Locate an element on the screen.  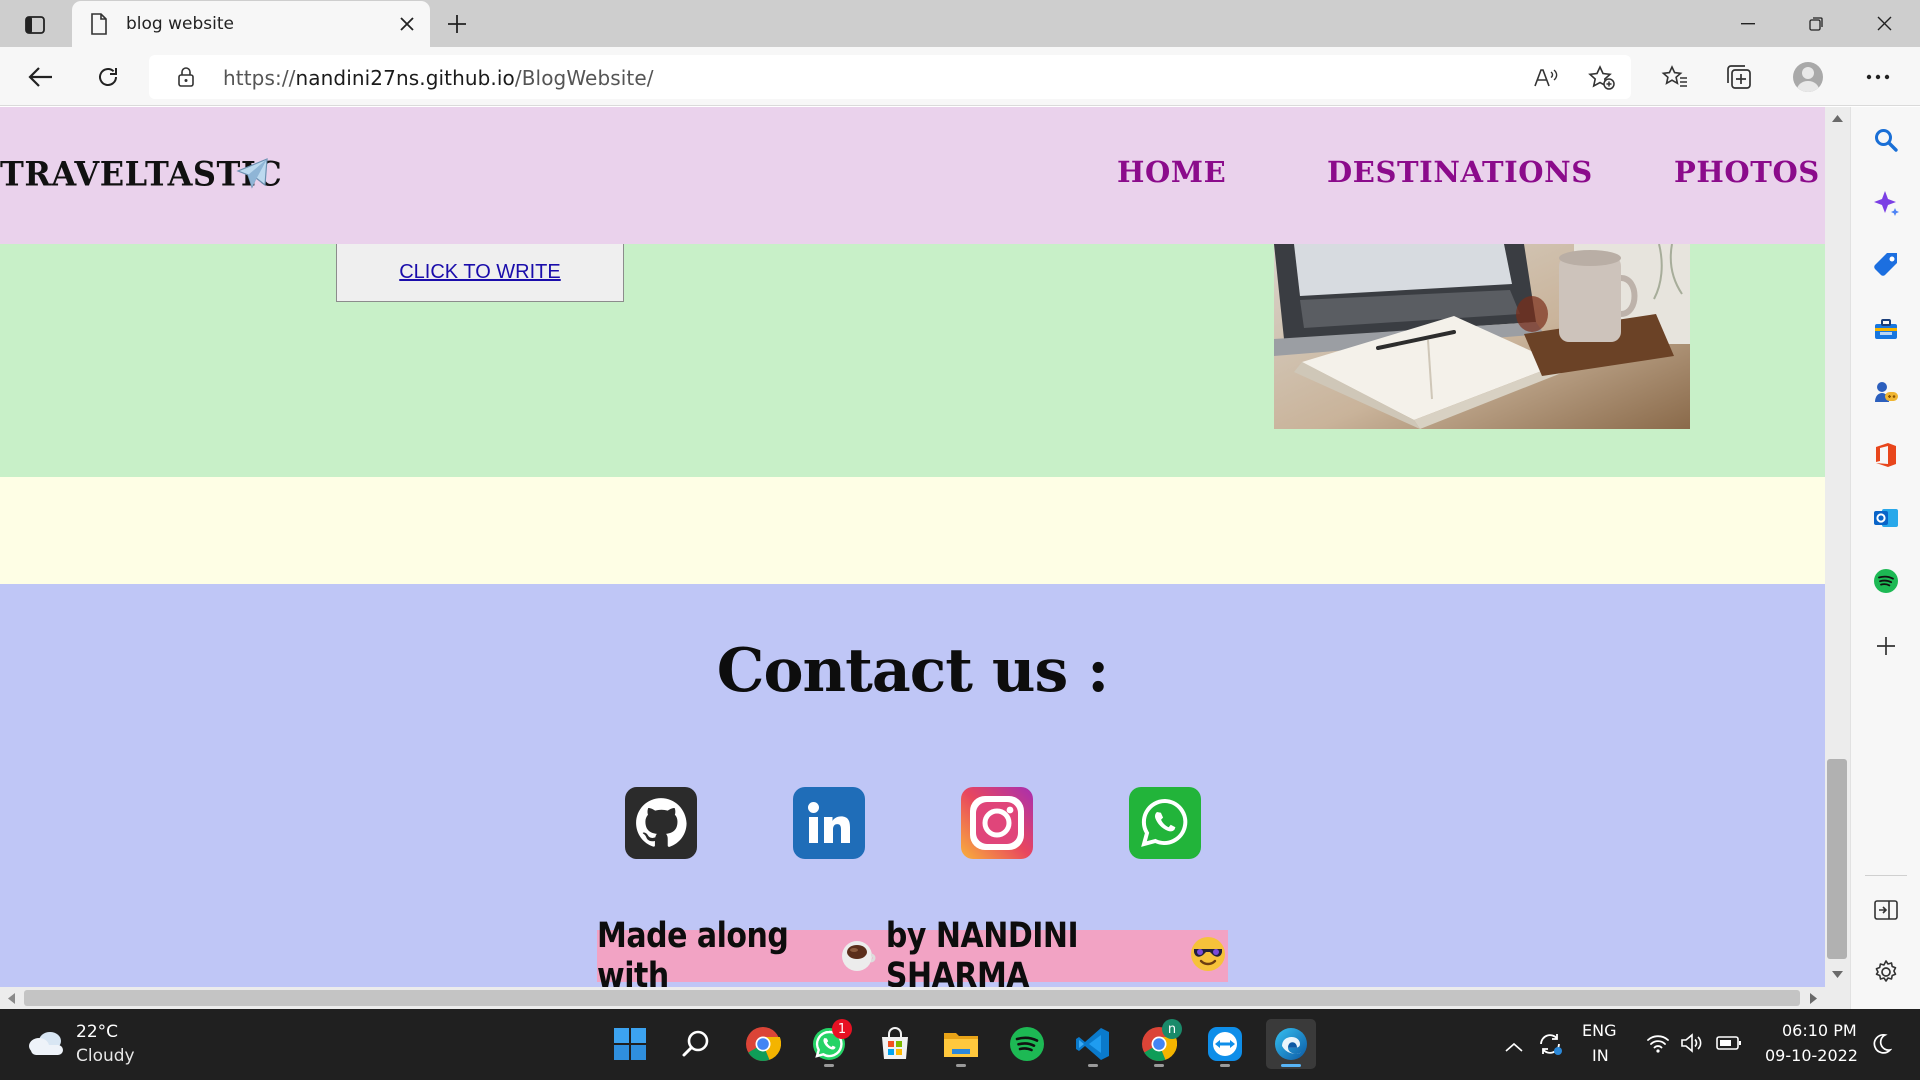
close-window-icon is located at coordinates (1884, 23).